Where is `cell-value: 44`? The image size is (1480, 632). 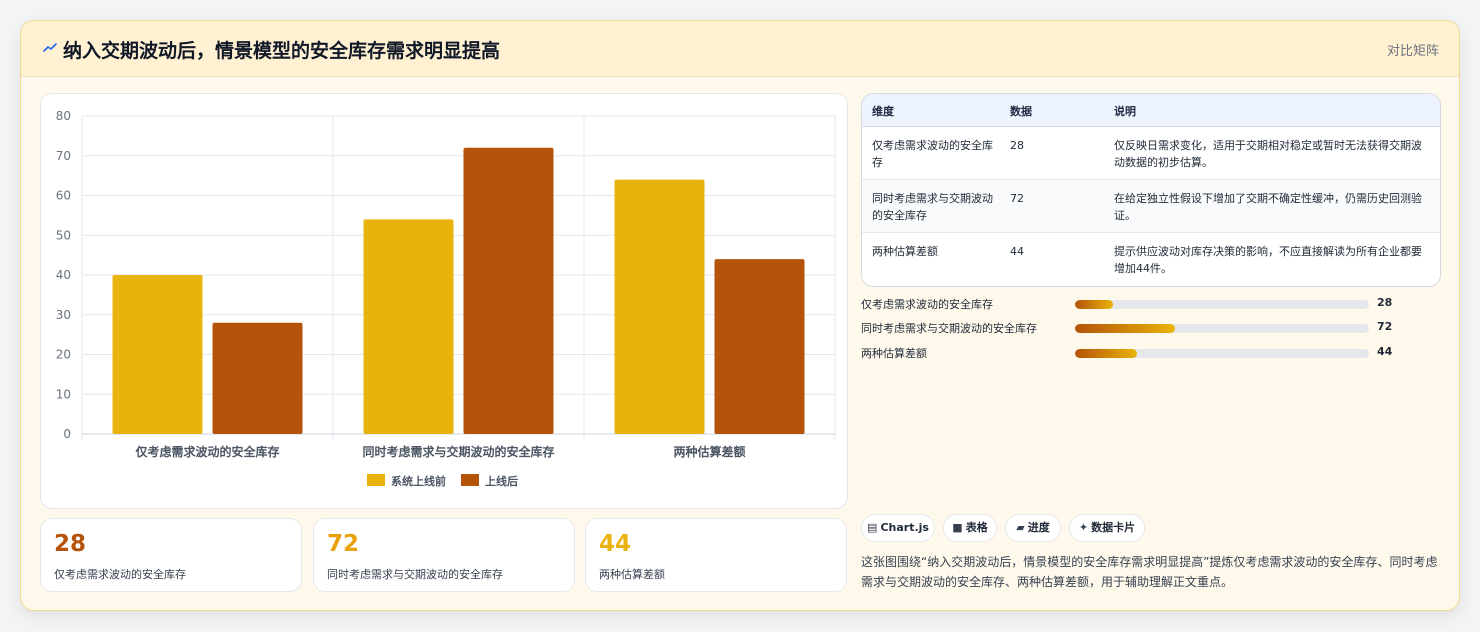
cell-value: 44 is located at coordinates (1017, 251).